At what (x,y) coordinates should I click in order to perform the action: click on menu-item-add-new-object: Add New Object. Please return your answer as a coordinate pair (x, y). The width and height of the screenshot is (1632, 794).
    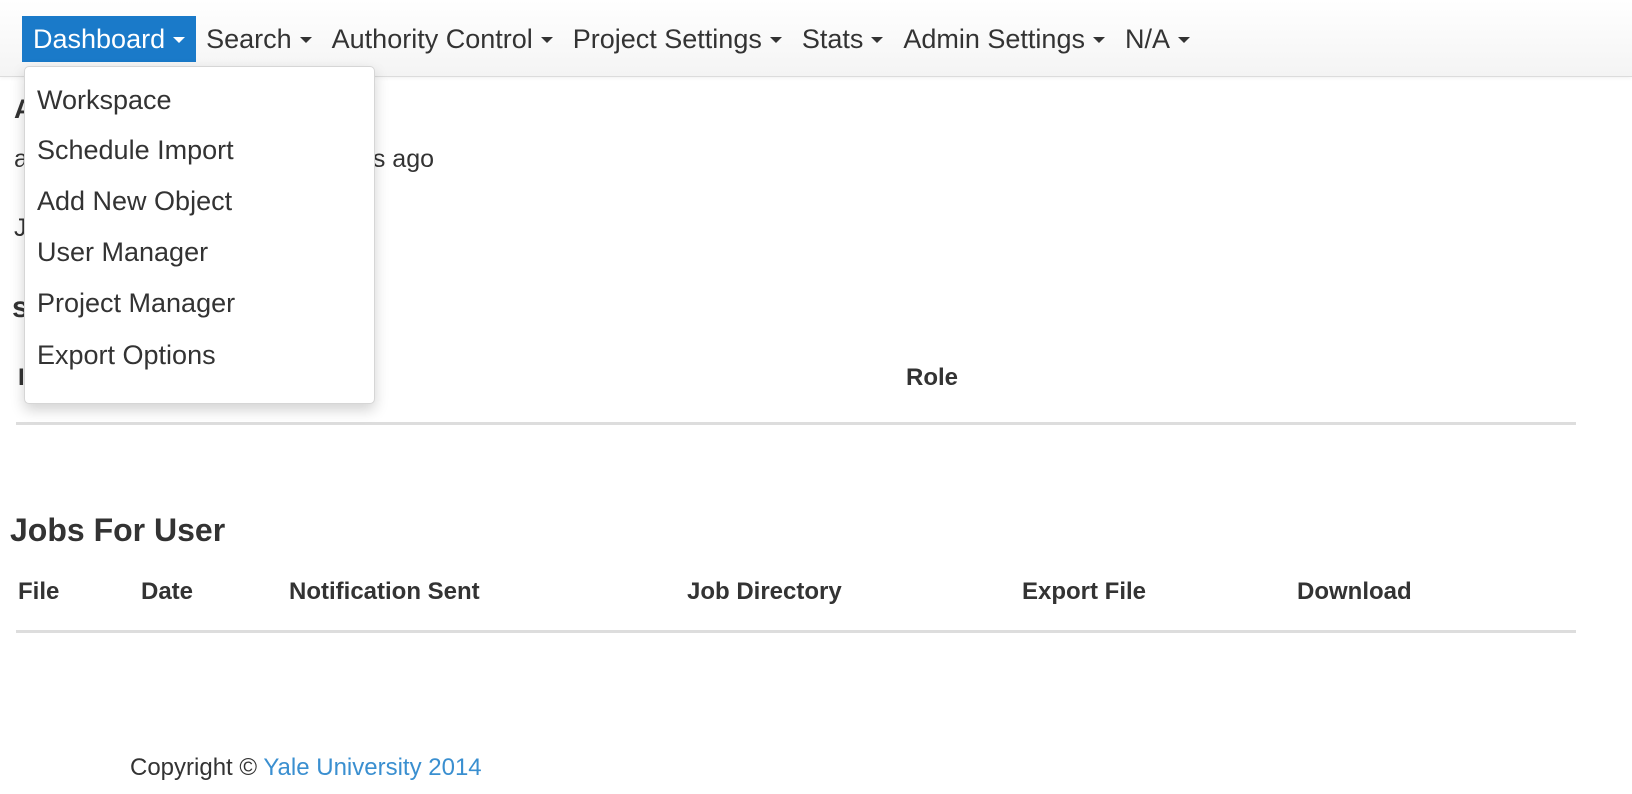
    Looking at the image, I should click on (134, 201).